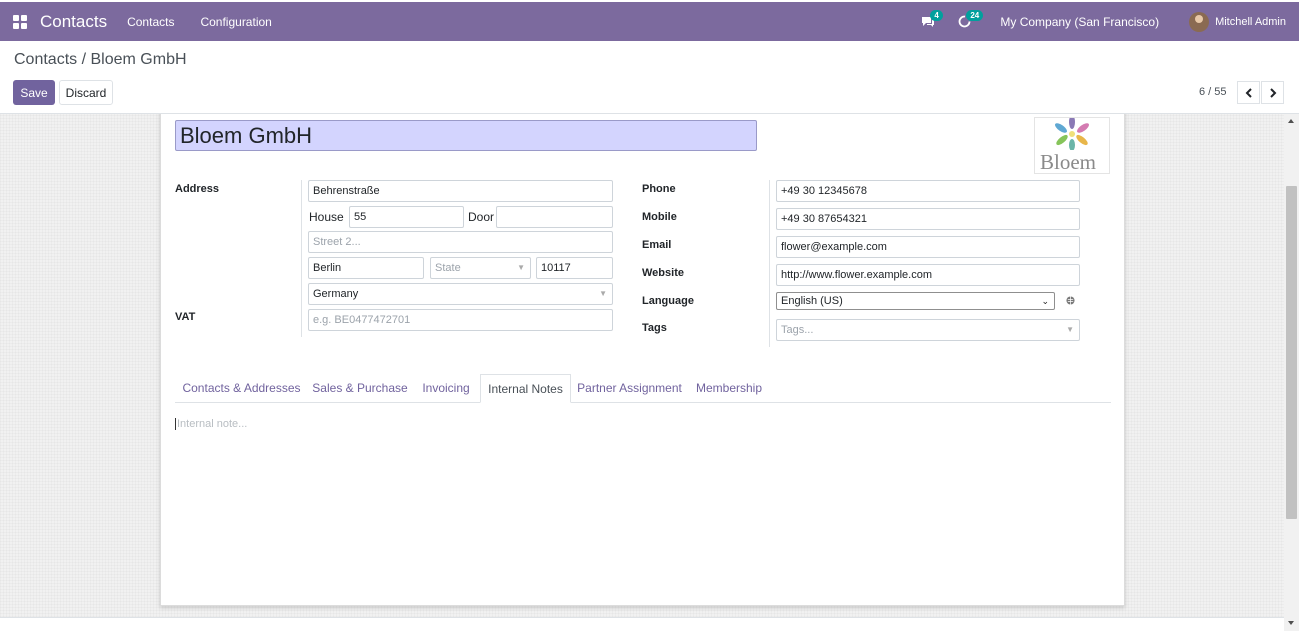  I want to click on country-value: Germany, so click(336, 294).